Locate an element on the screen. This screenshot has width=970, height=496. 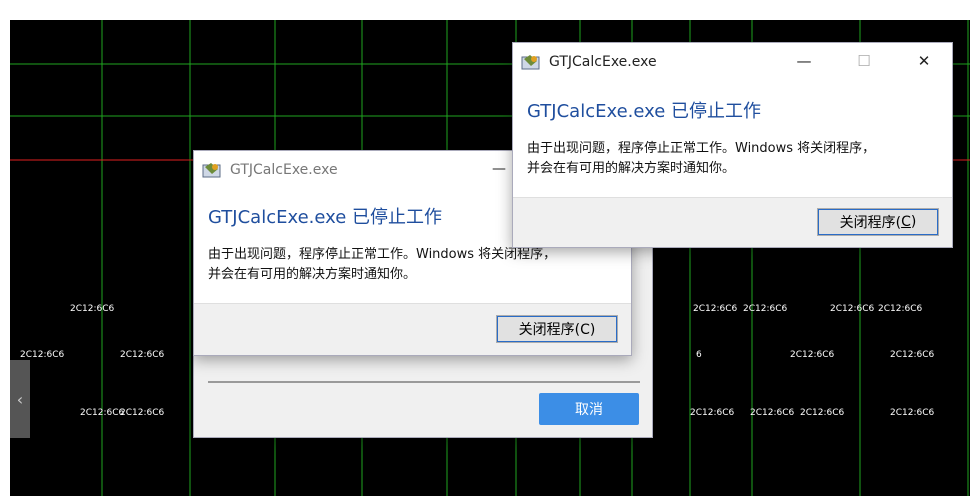
progress-bar-track is located at coordinates (424, 382).